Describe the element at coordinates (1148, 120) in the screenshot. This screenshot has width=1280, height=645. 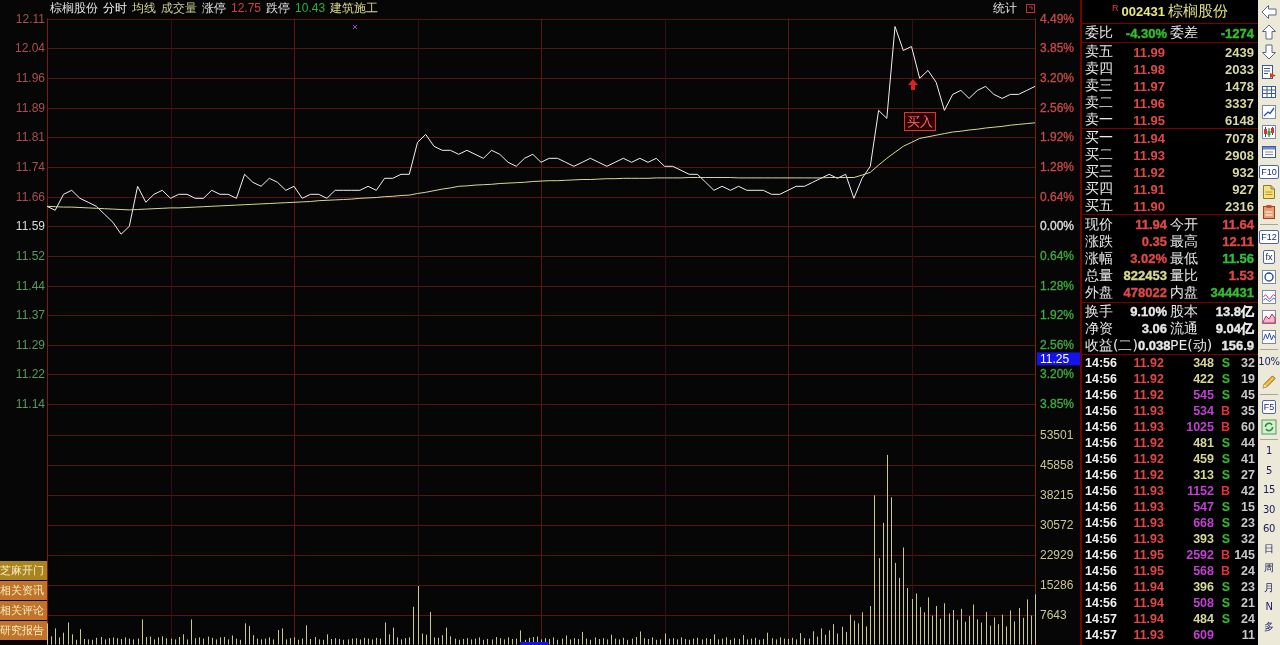
I see `order-price: 11.95` at that location.